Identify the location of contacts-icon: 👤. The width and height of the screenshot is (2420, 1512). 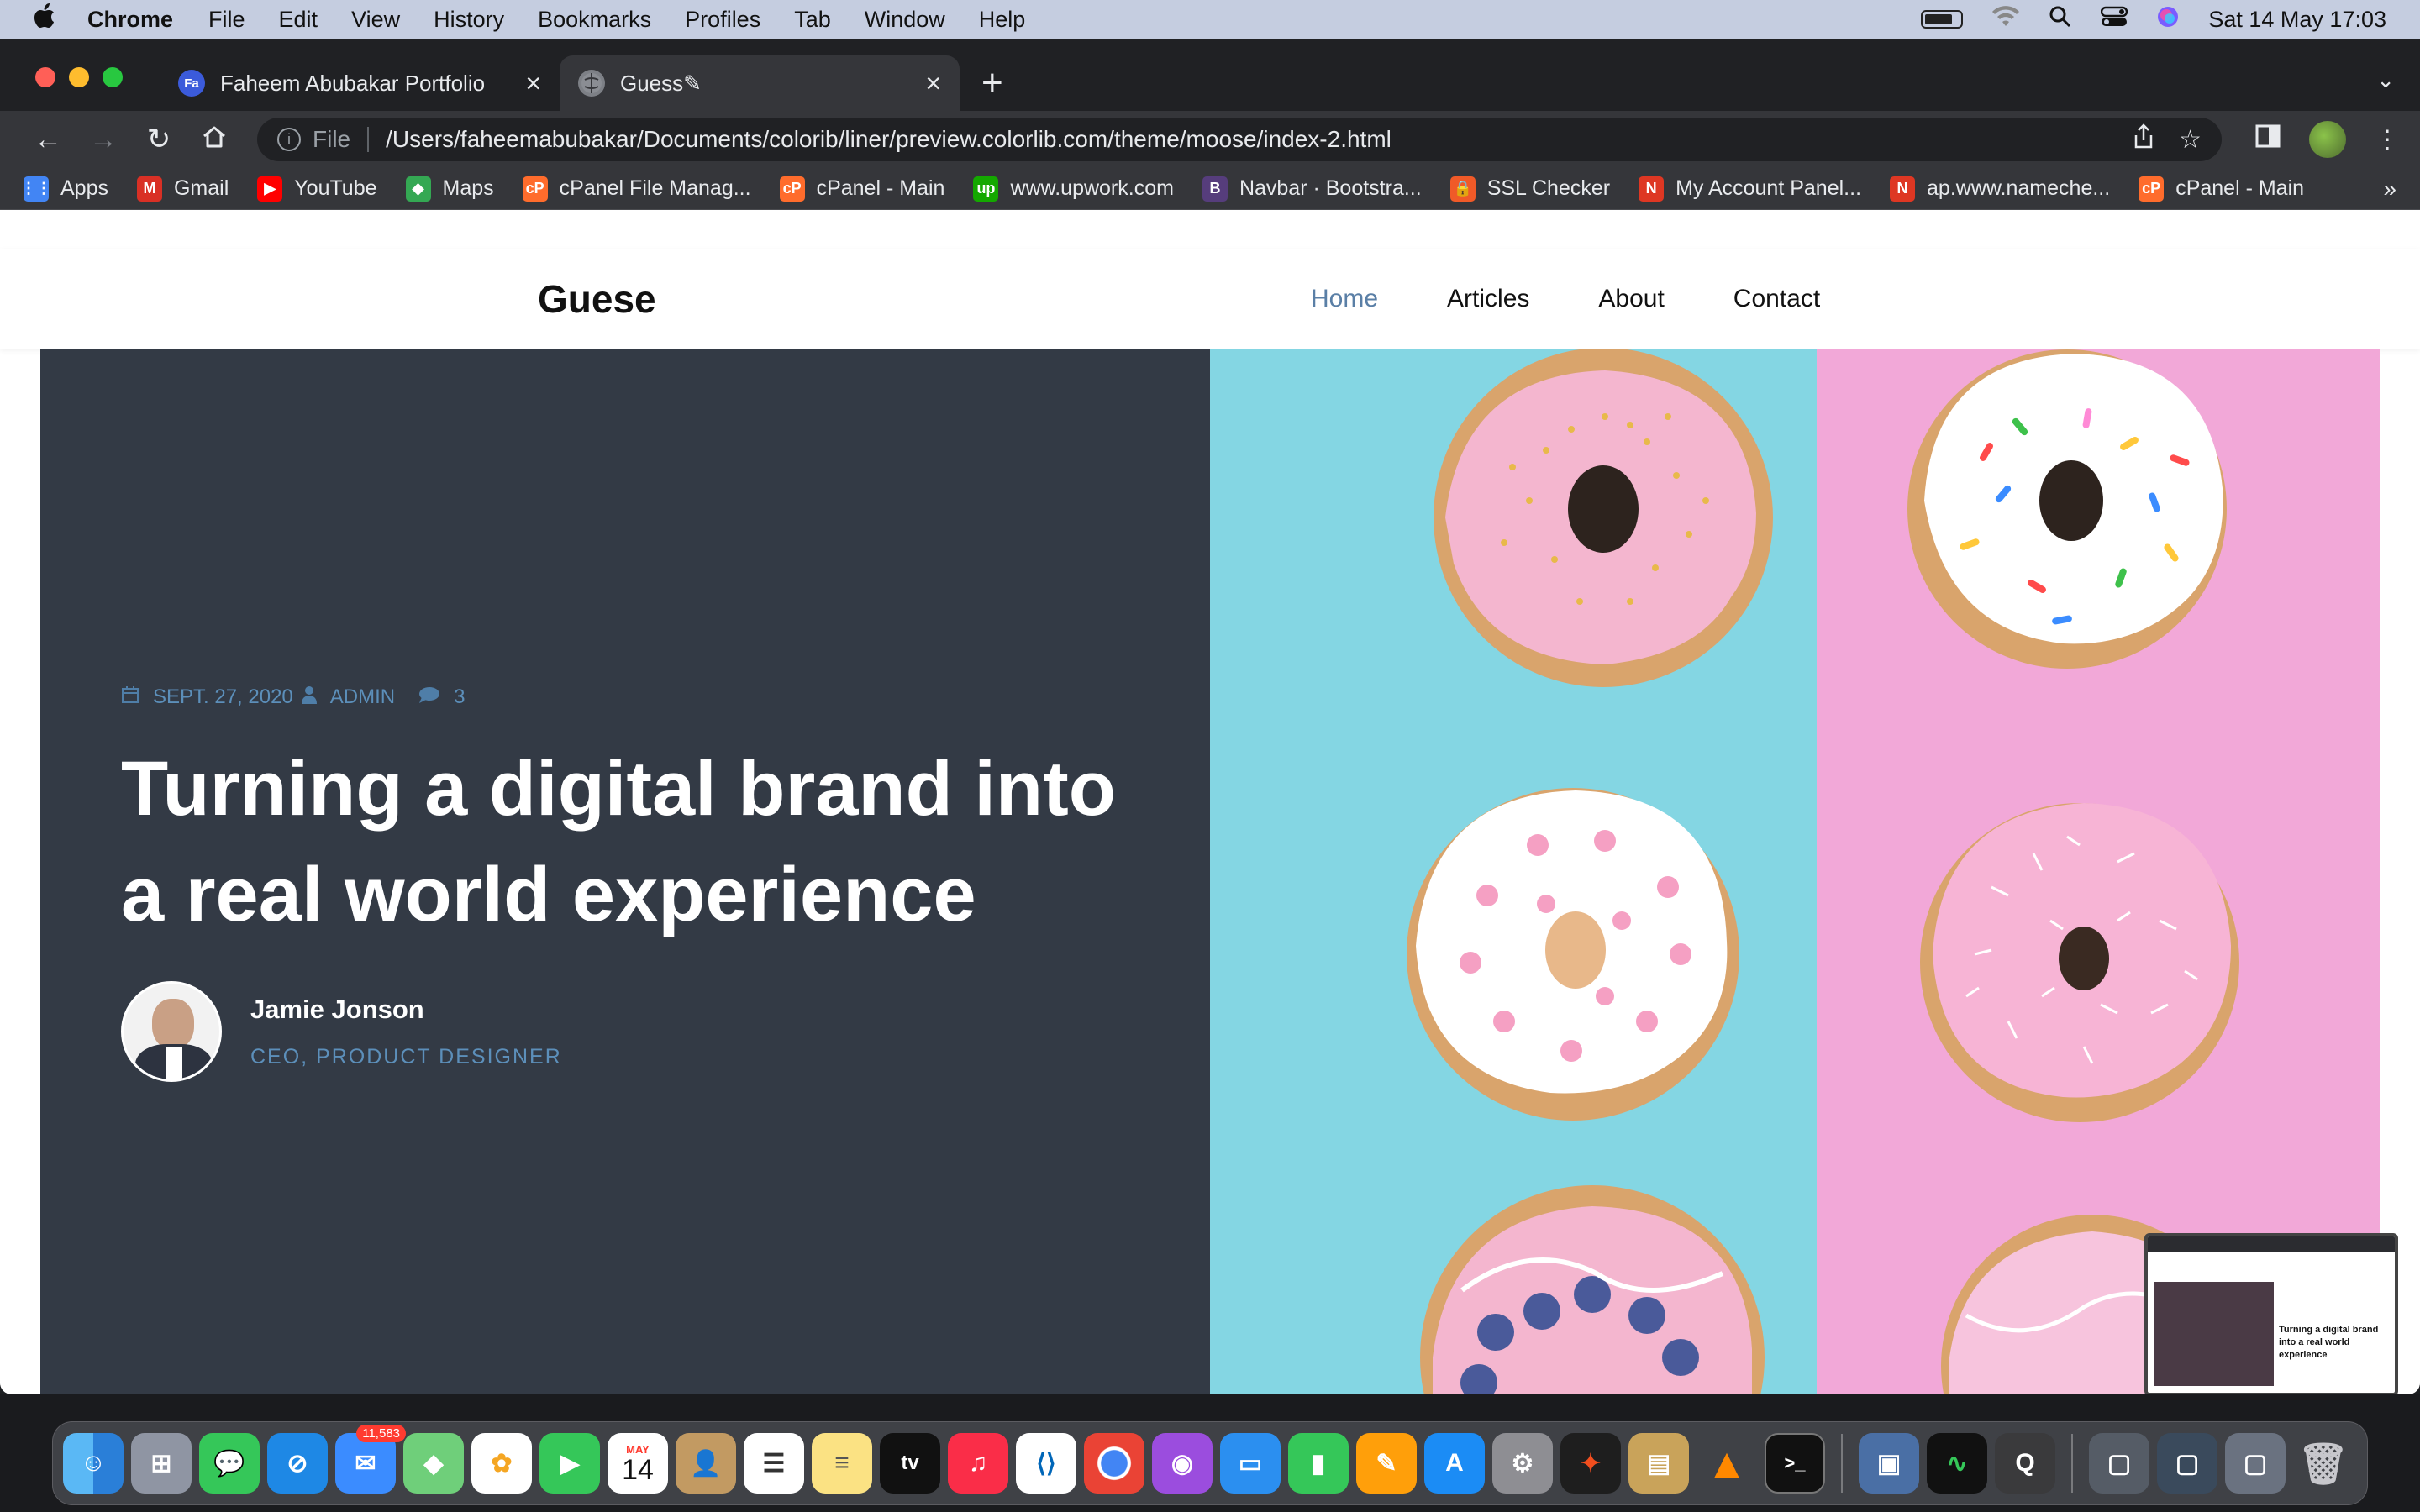
(706, 1463).